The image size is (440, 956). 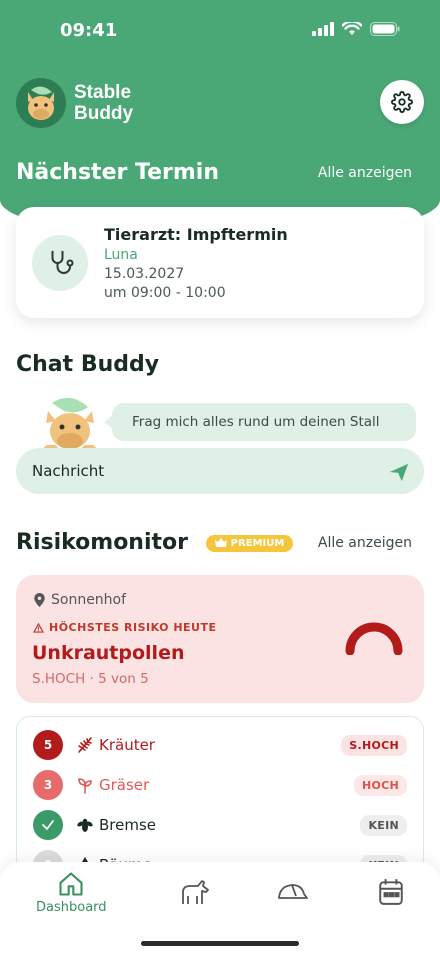 I want to click on risk-level-badge: HOCH, so click(x=380, y=785).